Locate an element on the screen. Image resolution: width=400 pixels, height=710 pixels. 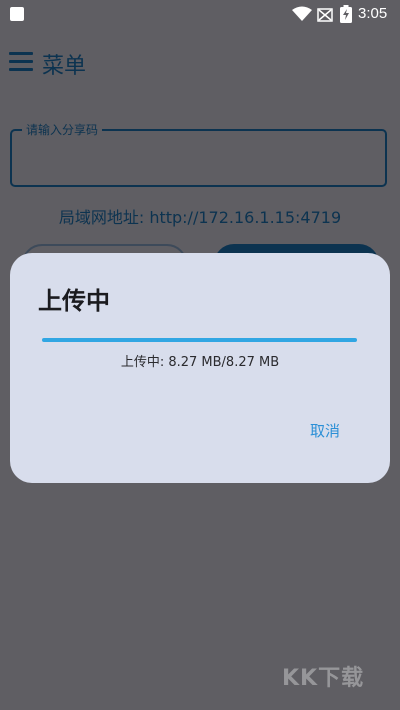
cancel-button: 取消 is located at coordinates (325, 430).